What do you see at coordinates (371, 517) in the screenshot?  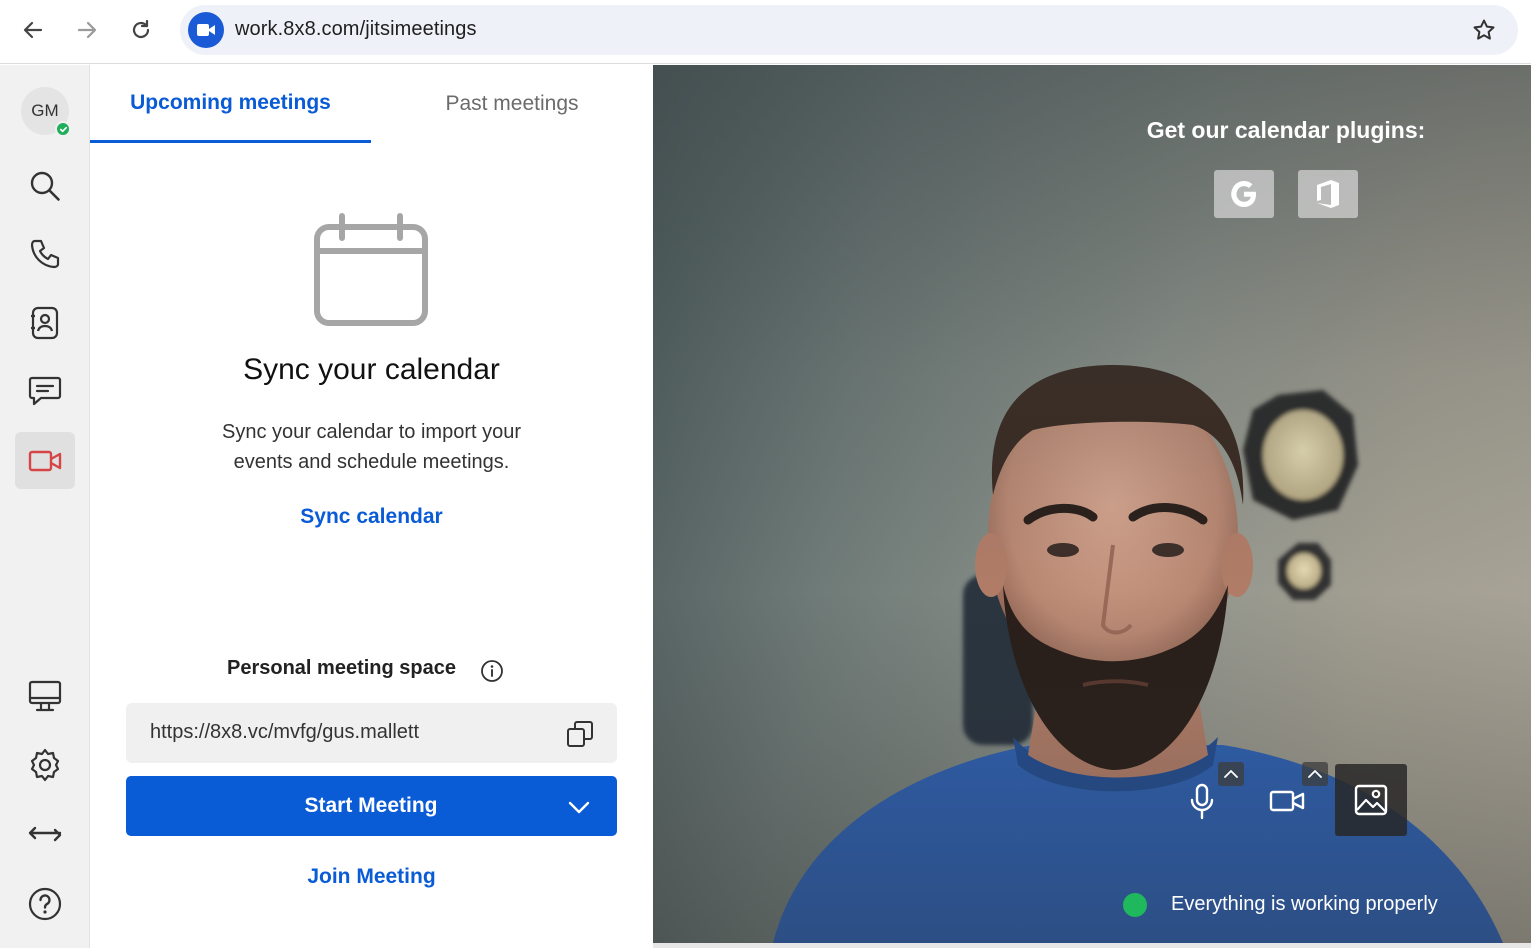 I see `sync-calendar-link: Sync calendar` at bounding box center [371, 517].